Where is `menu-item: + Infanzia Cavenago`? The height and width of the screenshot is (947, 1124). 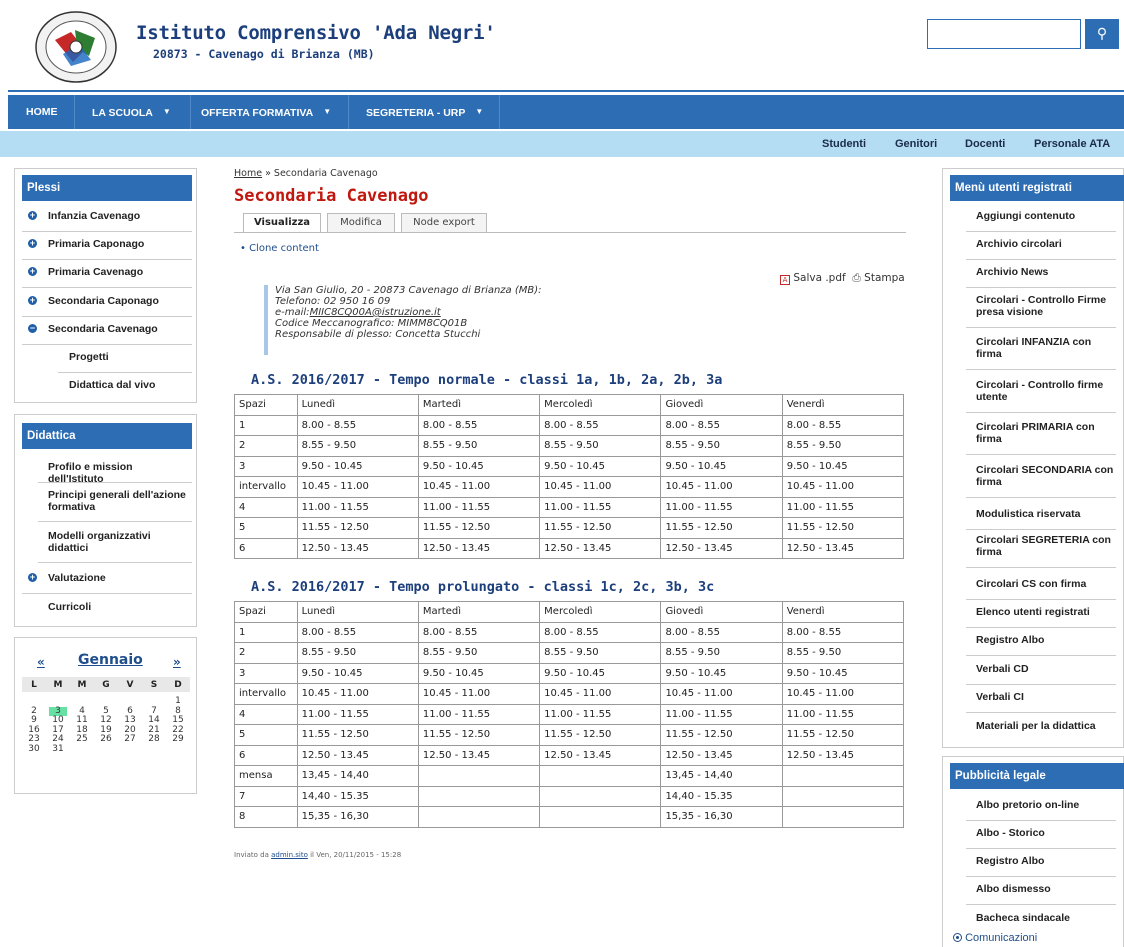 menu-item: + Infanzia Cavenago is located at coordinates (107, 216).